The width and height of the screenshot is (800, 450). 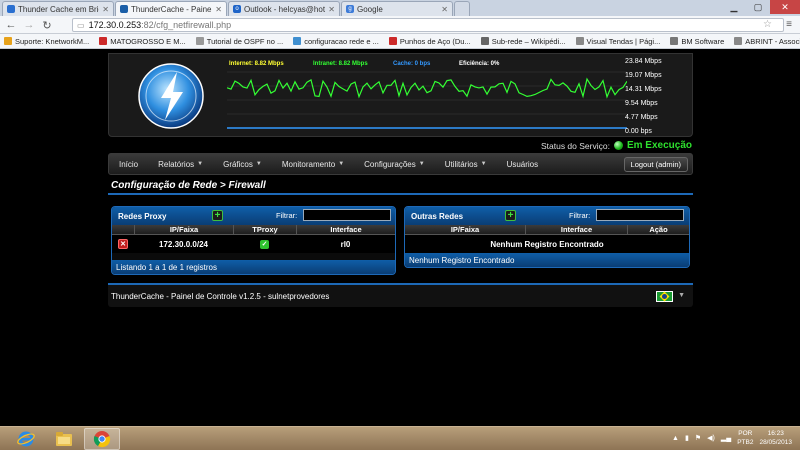 What do you see at coordinates (264, 244) in the screenshot?
I see `tproxy-check-icon: ✓` at bounding box center [264, 244].